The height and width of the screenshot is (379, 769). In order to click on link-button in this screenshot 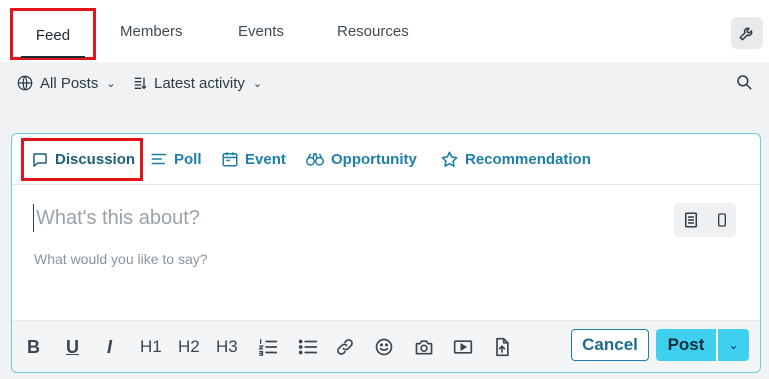, I will do `click(345, 347)`.